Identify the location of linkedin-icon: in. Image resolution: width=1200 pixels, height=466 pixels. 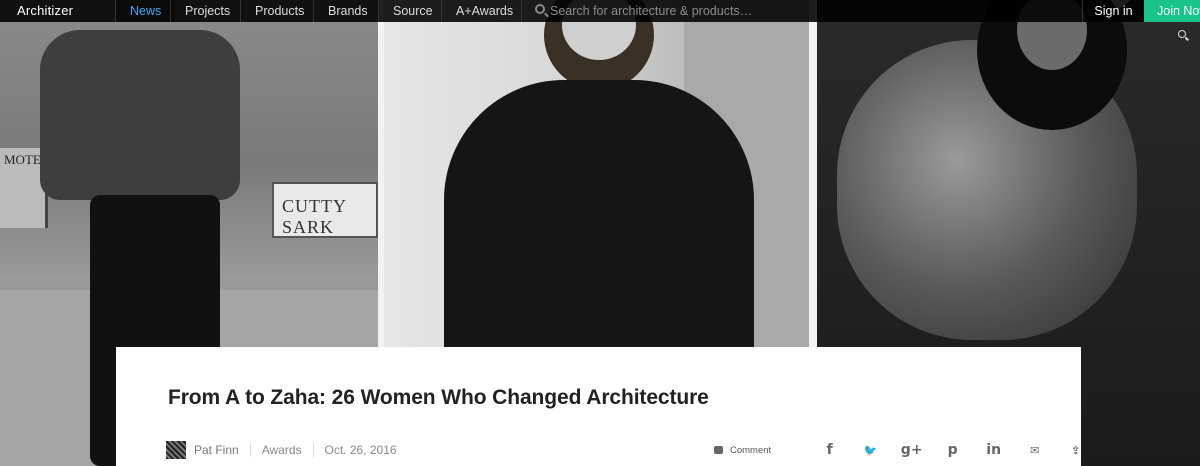
(993, 450).